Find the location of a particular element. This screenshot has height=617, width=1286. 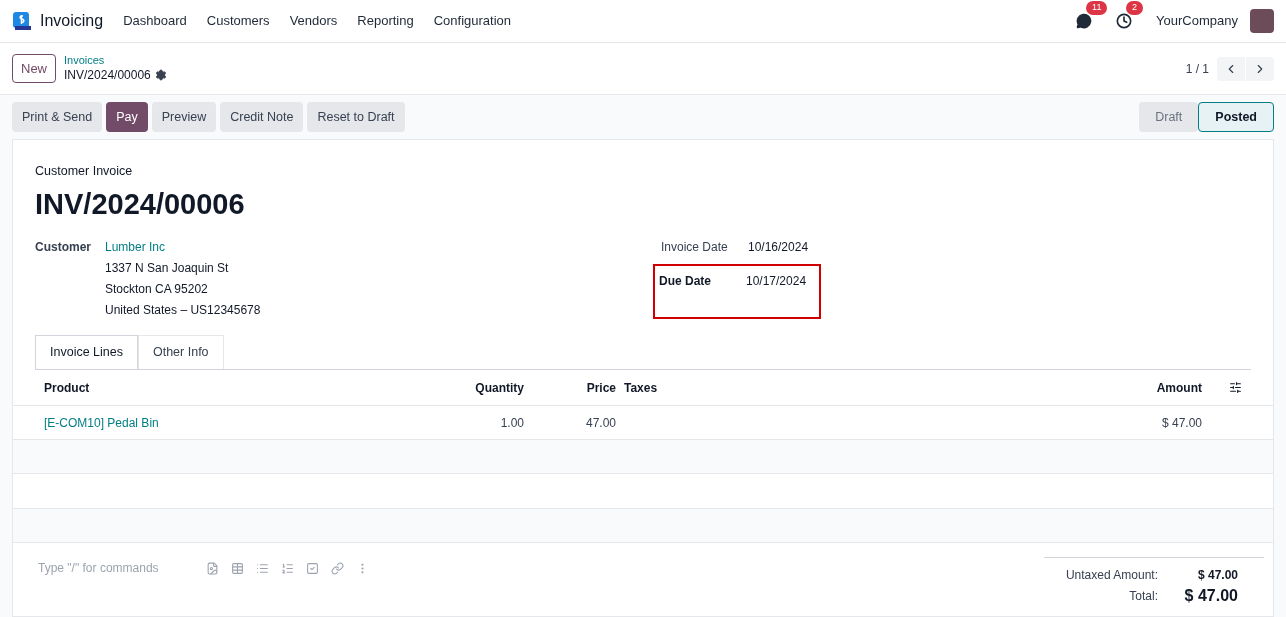

new-button: New is located at coordinates (34, 68).